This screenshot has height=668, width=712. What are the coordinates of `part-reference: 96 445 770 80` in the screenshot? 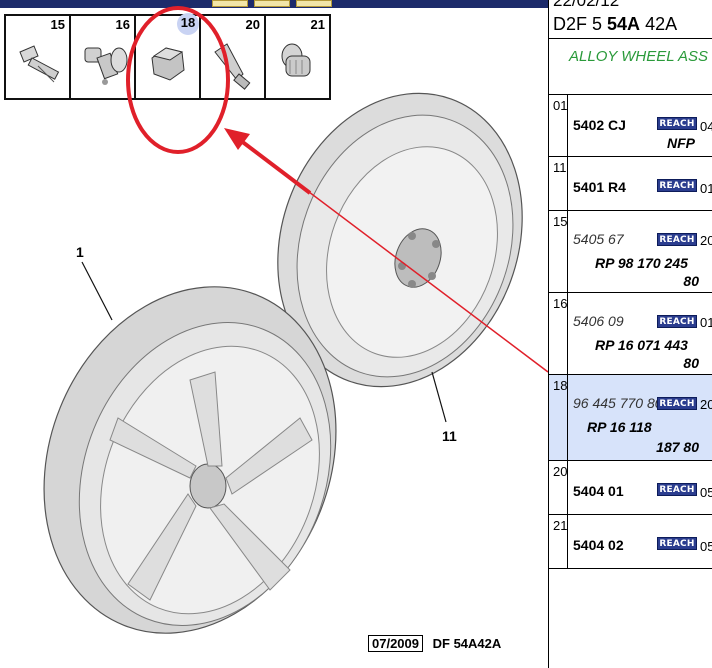 It's located at (618, 403).